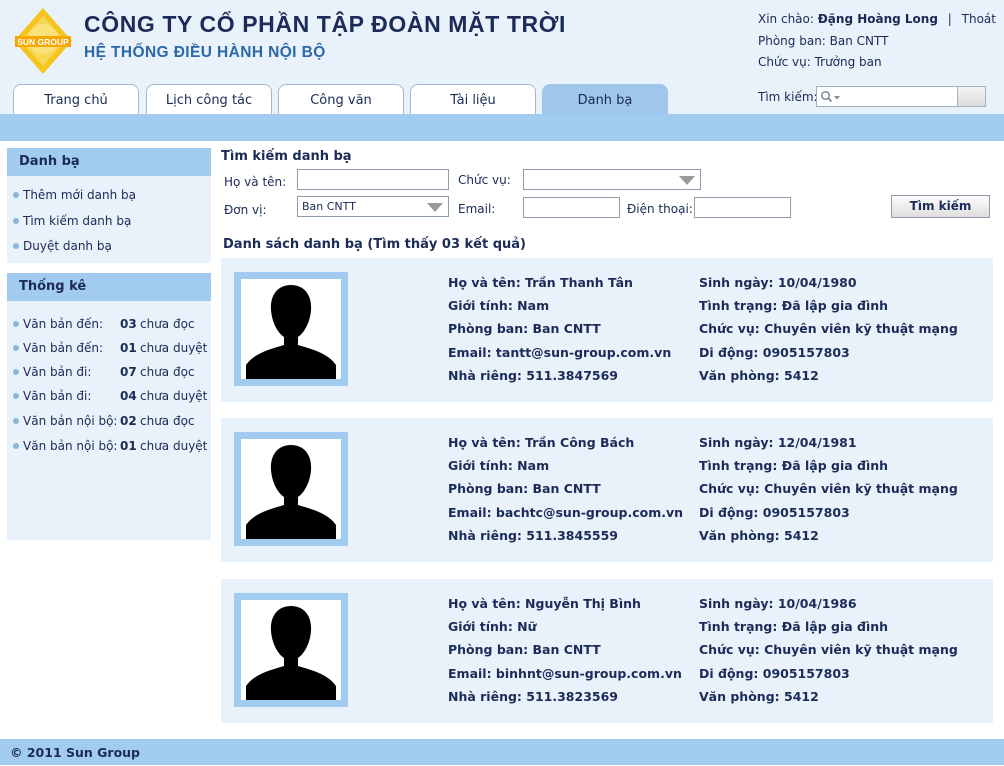 The width and height of the screenshot is (1004, 766). What do you see at coordinates (374, 244) in the screenshot?
I see `results-title: Danh sách danh bạ (Tìm thấy 03 kết quả)` at bounding box center [374, 244].